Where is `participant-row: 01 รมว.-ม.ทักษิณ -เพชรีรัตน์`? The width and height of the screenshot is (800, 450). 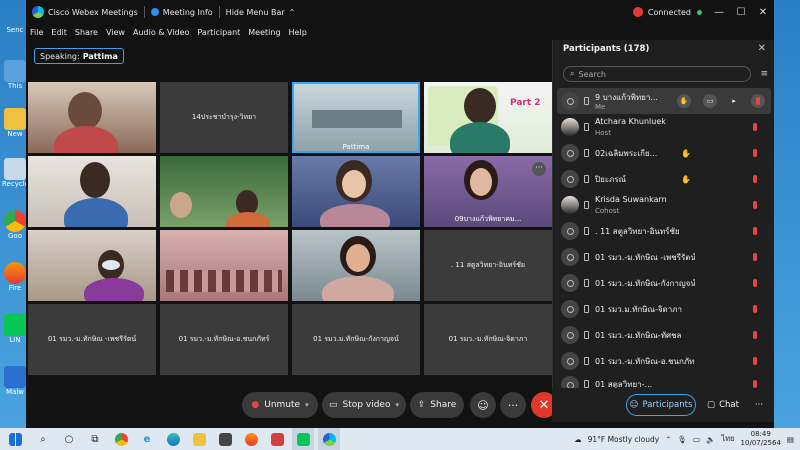
participant-row: 01 รมว.-ม.ทักษิณ -เพชรีรัตน์ is located at coordinates (664, 257).